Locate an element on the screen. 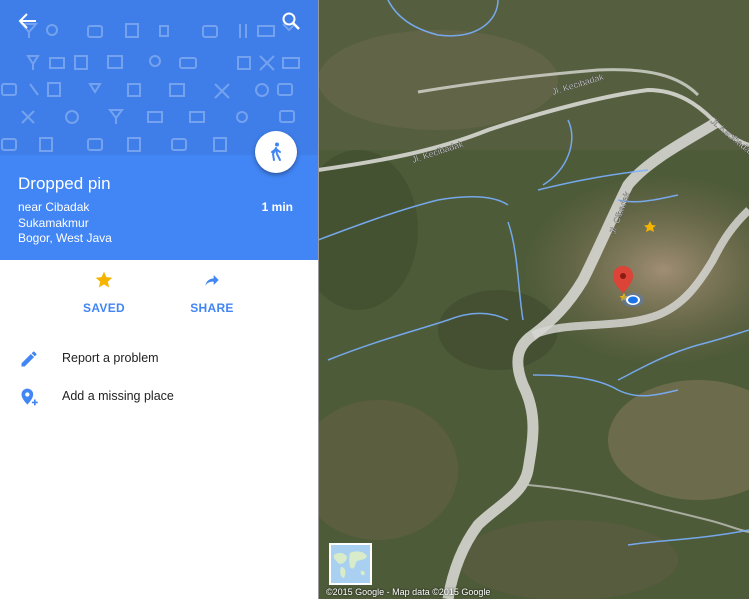 The image size is (749, 599). address-line-2: Sukamakmur is located at coordinates (53, 222).